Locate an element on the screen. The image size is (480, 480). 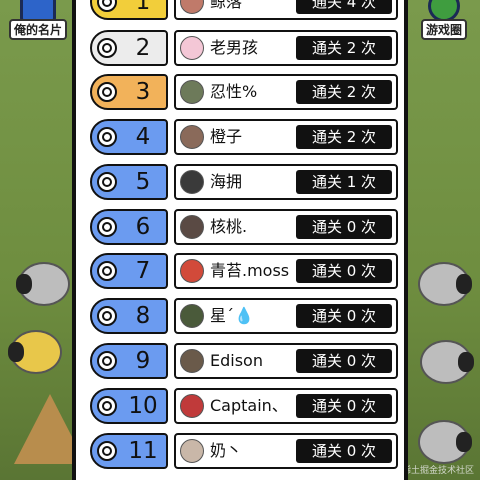
player-card: 老男孩 通关 2 次 is located at coordinates (286, 48).